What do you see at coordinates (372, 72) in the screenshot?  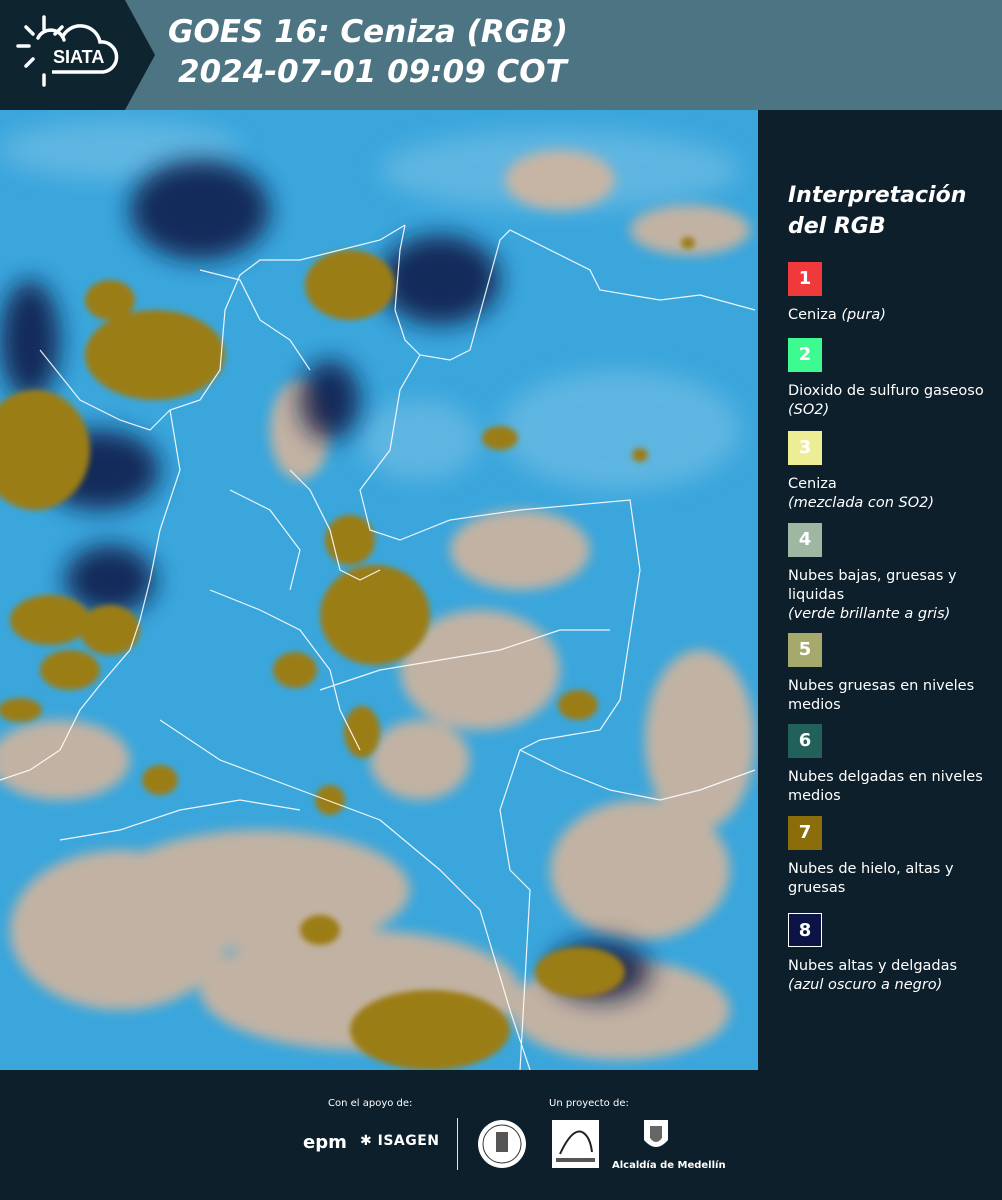 I see `title-timestamp: 2024-07-01 09:09 COT` at bounding box center [372, 72].